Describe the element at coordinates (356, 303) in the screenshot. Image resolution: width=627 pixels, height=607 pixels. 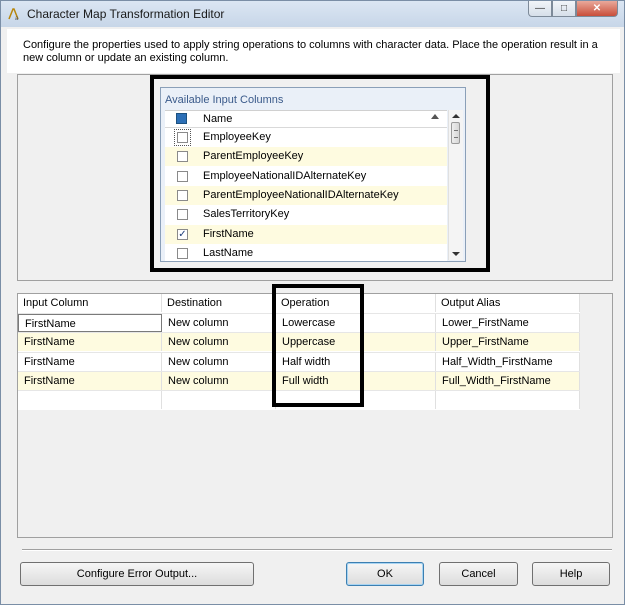
I see `column-header: Operation` at that location.